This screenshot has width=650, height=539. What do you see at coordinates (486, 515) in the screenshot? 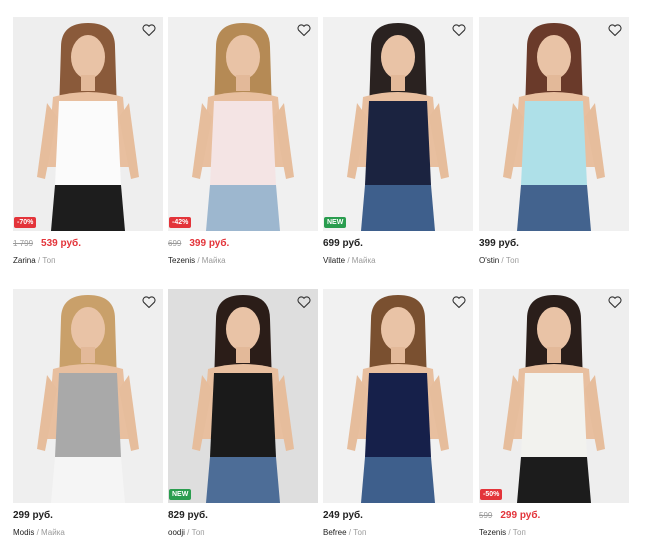
I see `old-price: 599` at bounding box center [486, 515].